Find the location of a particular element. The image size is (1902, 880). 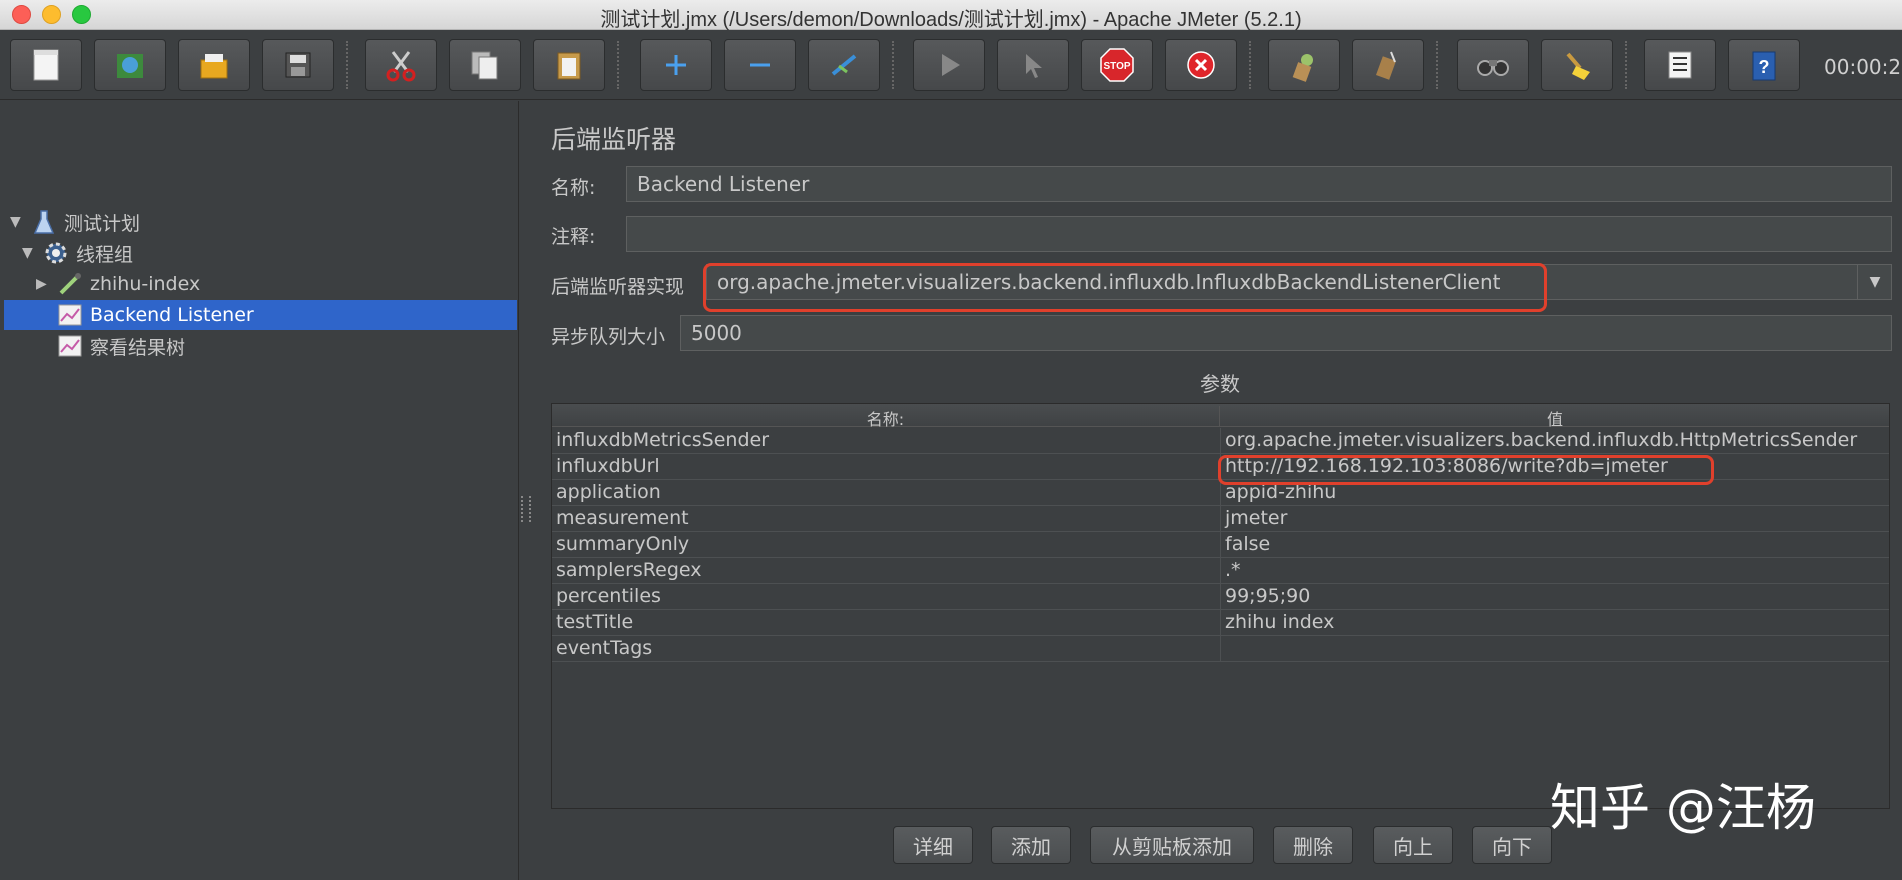

clear-all-icon is located at coordinates (1386, 65).